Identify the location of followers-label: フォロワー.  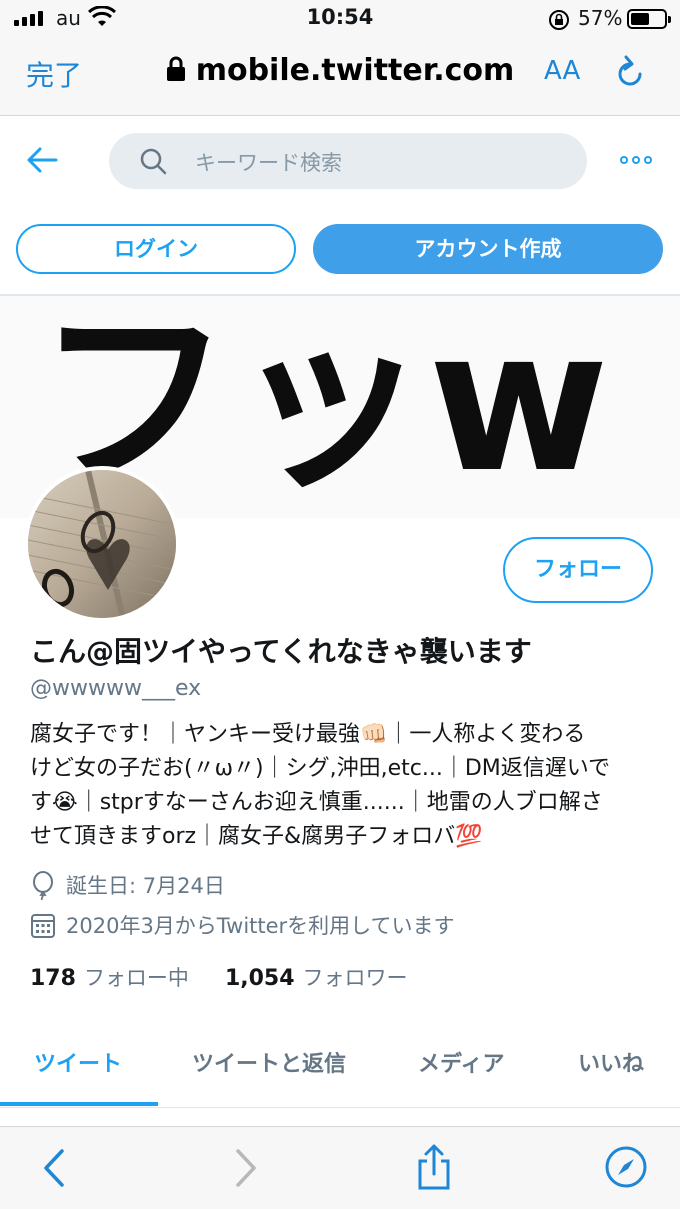
(355, 977).